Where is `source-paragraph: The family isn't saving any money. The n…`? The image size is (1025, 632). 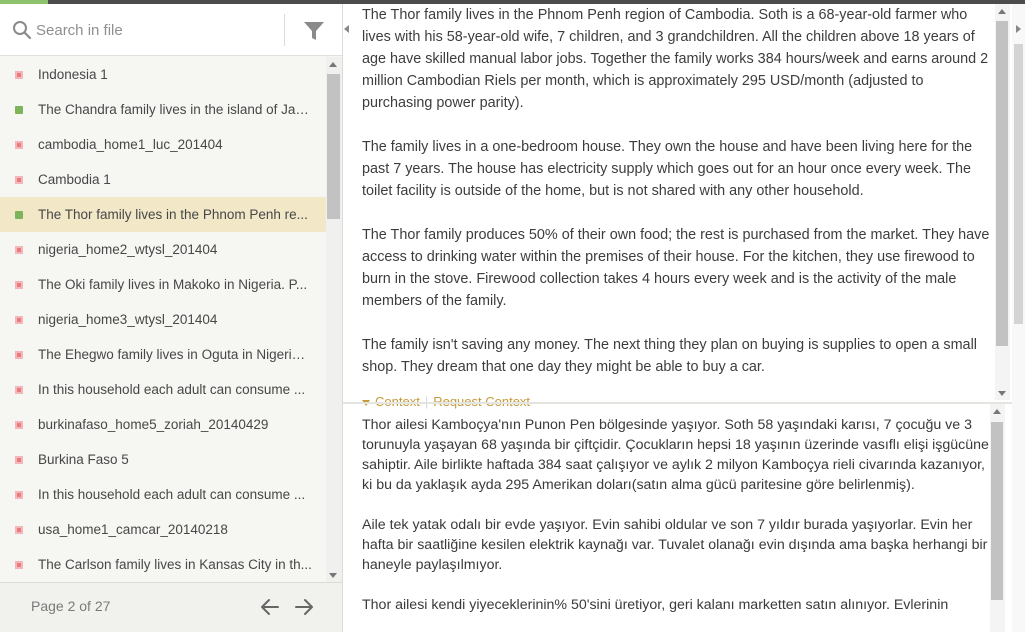 source-paragraph: The family isn't saving any money. The n… is located at coordinates (669, 356).